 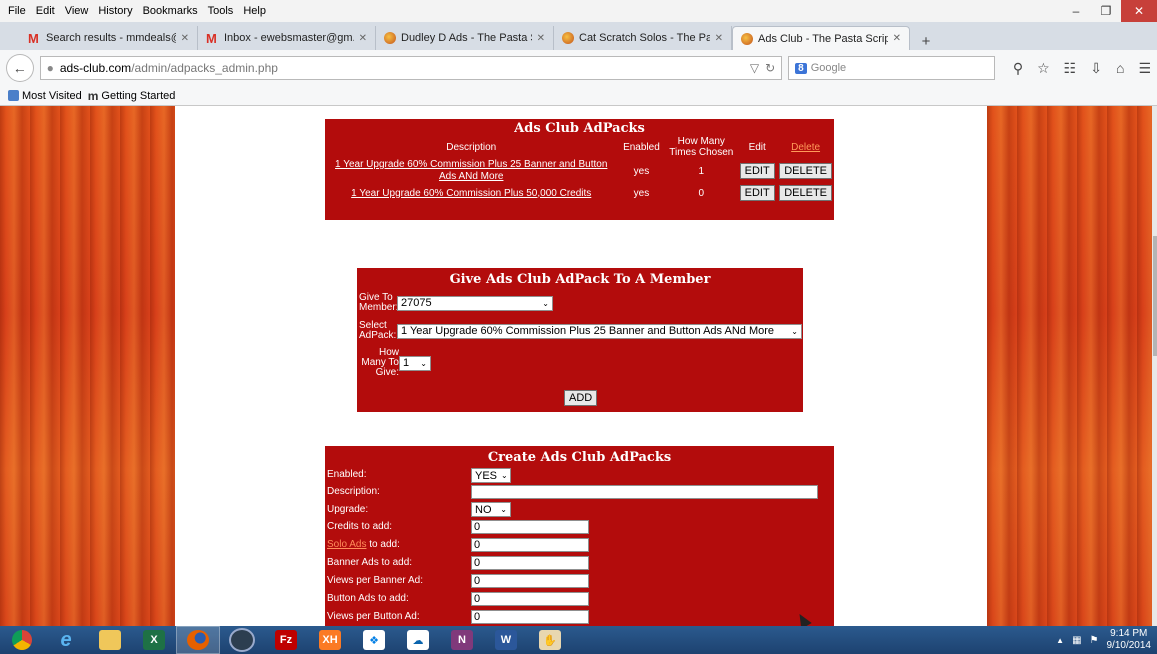 I want to click on tab-ads-club: Ads Club - The Pasta Script... ✕, so click(x=821, y=38).